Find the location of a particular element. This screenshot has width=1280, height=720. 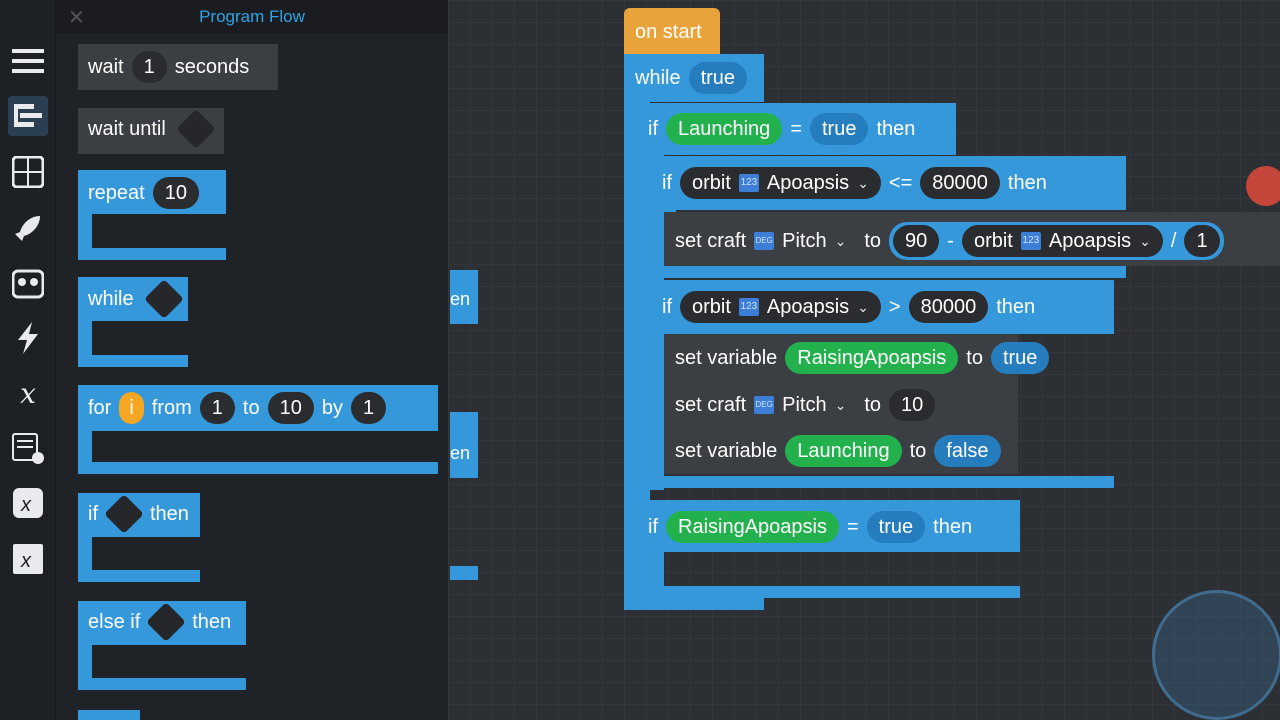

degree-type-icon: DEG is located at coordinates (764, 241).